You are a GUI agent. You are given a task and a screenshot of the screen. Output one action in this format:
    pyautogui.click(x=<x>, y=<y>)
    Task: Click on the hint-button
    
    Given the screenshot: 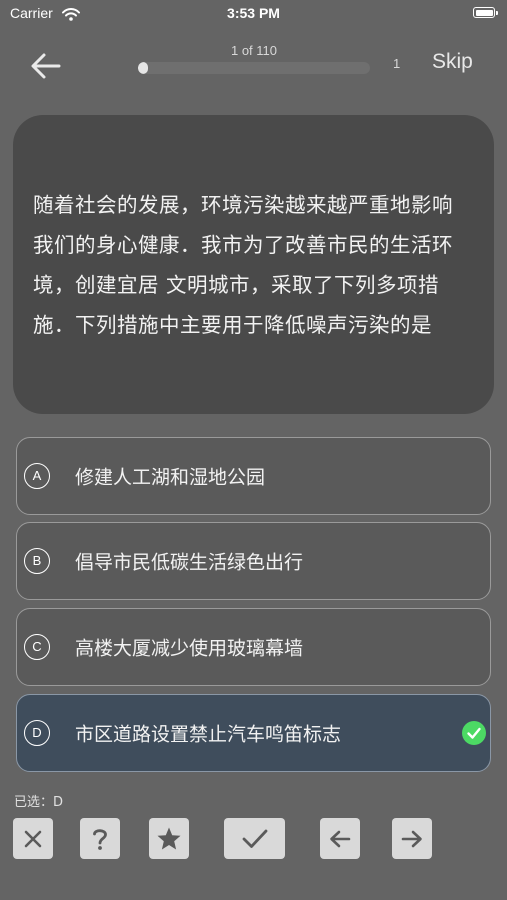 What is the action you would take?
    pyautogui.click(x=100, y=838)
    